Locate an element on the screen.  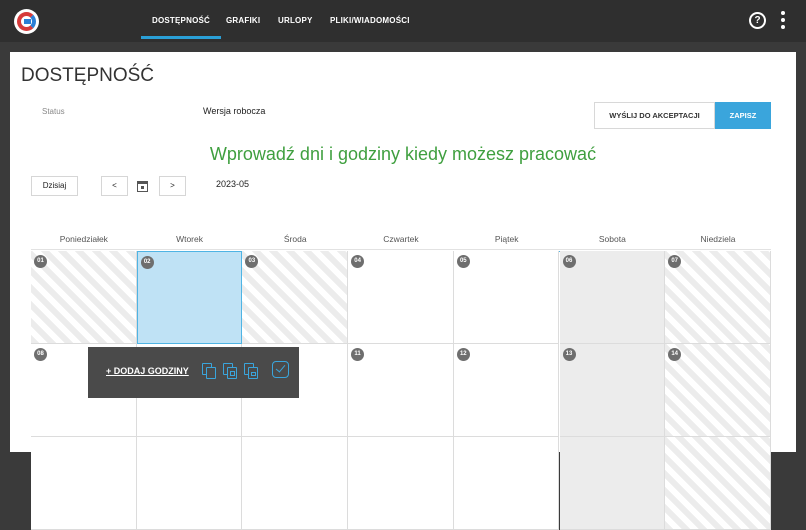
day-number-badge: 08 is located at coordinates (40, 354).